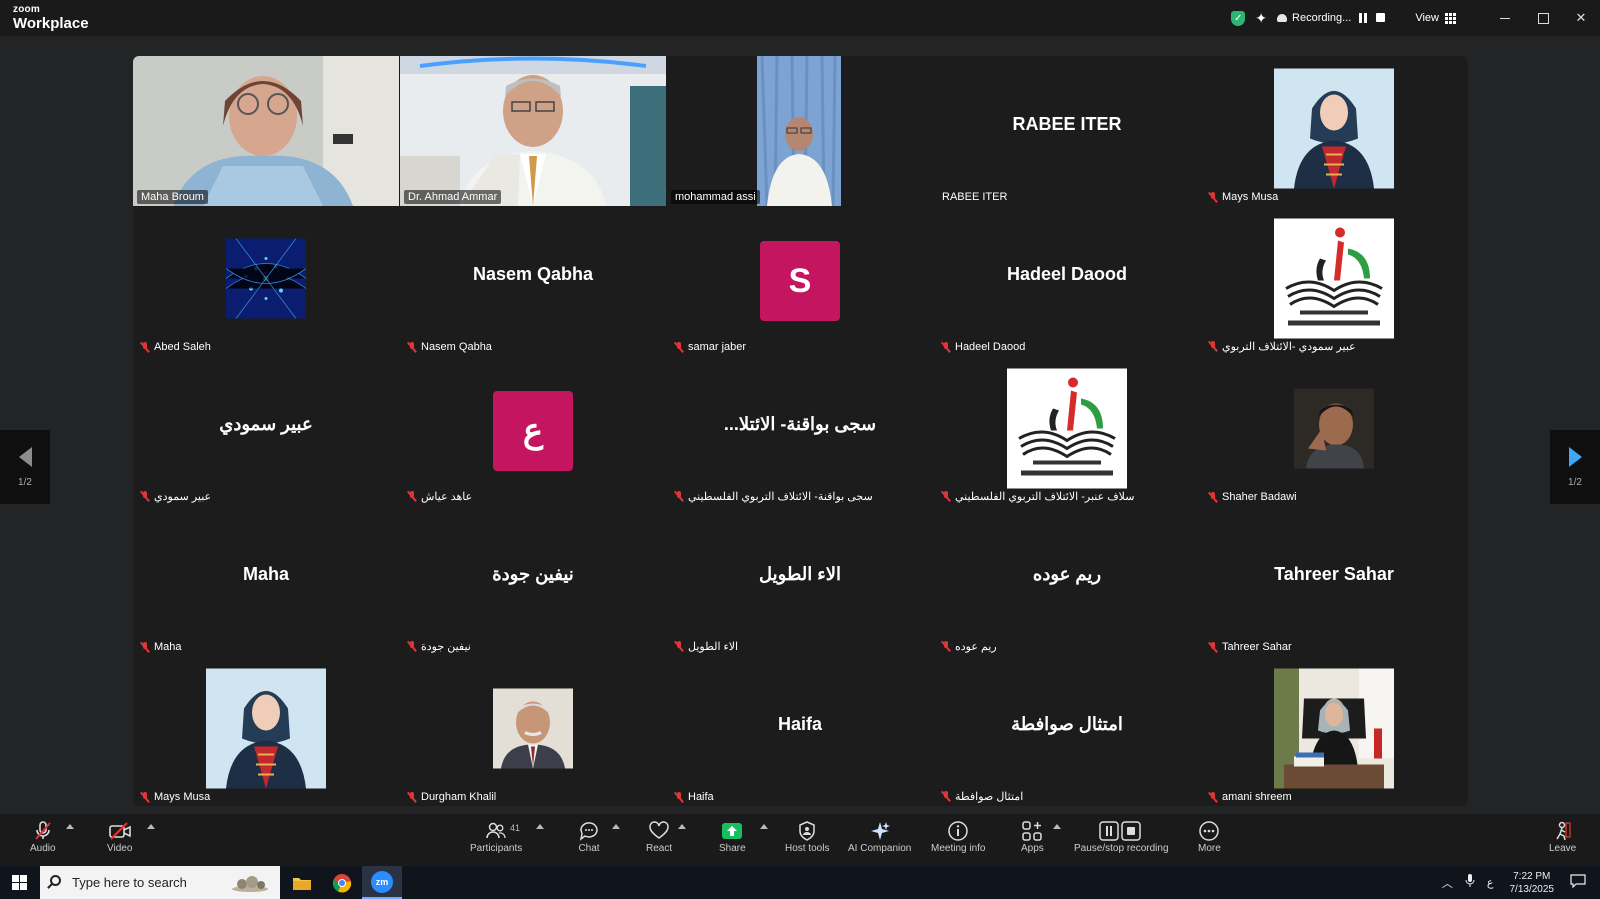 The width and height of the screenshot is (1600, 899). What do you see at coordinates (1067, 131) in the screenshot?
I see `participant-tile: RABEE ITER RABEE ITER` at bounding box center [1067, 131].